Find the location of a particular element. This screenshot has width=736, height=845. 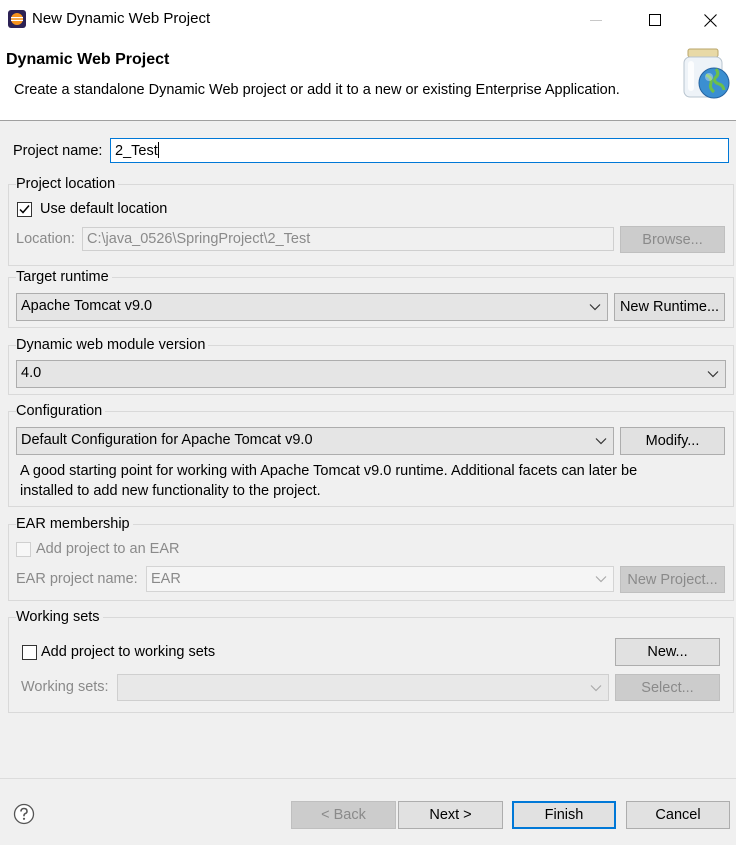

window-title: New Dynamic Web Project is located at coordinates (121, 18).